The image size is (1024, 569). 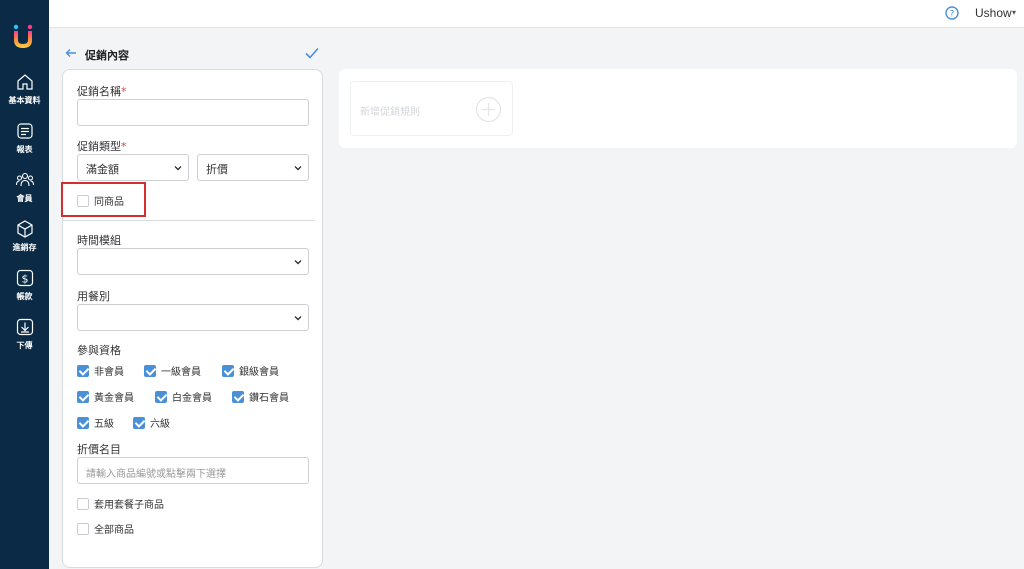 What do you see at coordinates (24, 82) in the screenshot?
I see `home-icon` at bounding box center [24, 82].